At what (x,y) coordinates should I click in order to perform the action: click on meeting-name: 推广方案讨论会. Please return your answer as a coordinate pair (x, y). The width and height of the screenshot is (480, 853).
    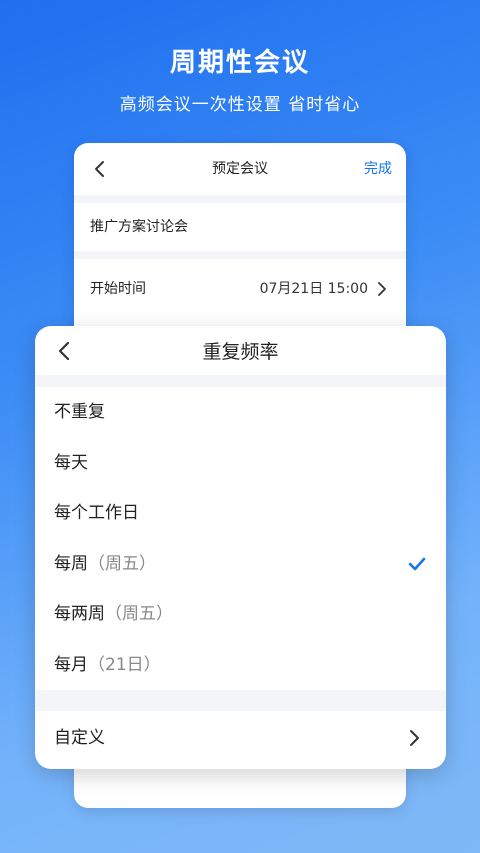
    Looking at the image, I should click on (139, 227).